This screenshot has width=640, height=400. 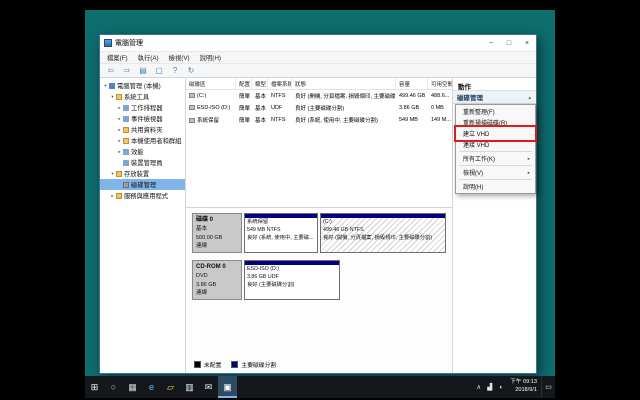 I want to click on edge-icon: e, so click(x=151, y=387).